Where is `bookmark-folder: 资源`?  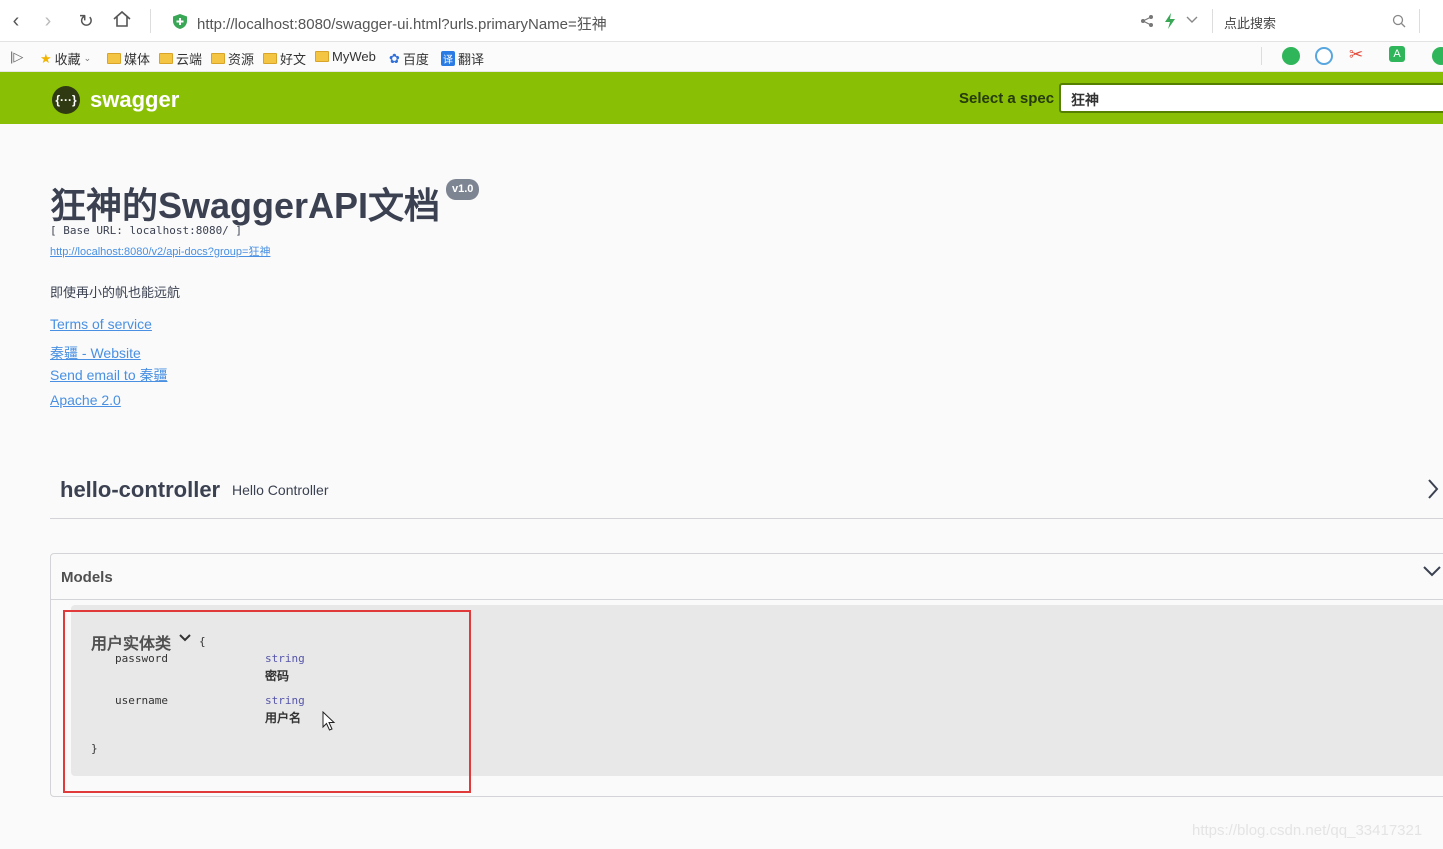
bookmark-folder: 资源 is located at coordinates (232, 58).